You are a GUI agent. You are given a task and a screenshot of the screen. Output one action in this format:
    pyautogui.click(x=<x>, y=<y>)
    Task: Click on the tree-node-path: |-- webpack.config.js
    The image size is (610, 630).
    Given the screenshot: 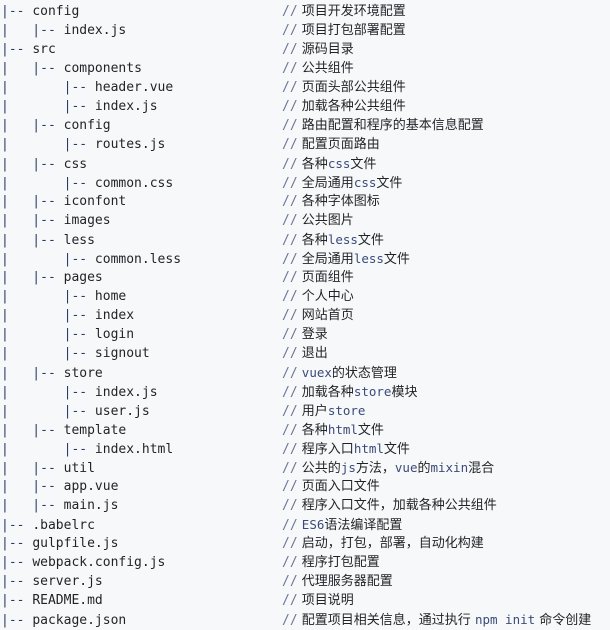 What is the action you would take?
    pyautogui.click(x=141, y=562)
    